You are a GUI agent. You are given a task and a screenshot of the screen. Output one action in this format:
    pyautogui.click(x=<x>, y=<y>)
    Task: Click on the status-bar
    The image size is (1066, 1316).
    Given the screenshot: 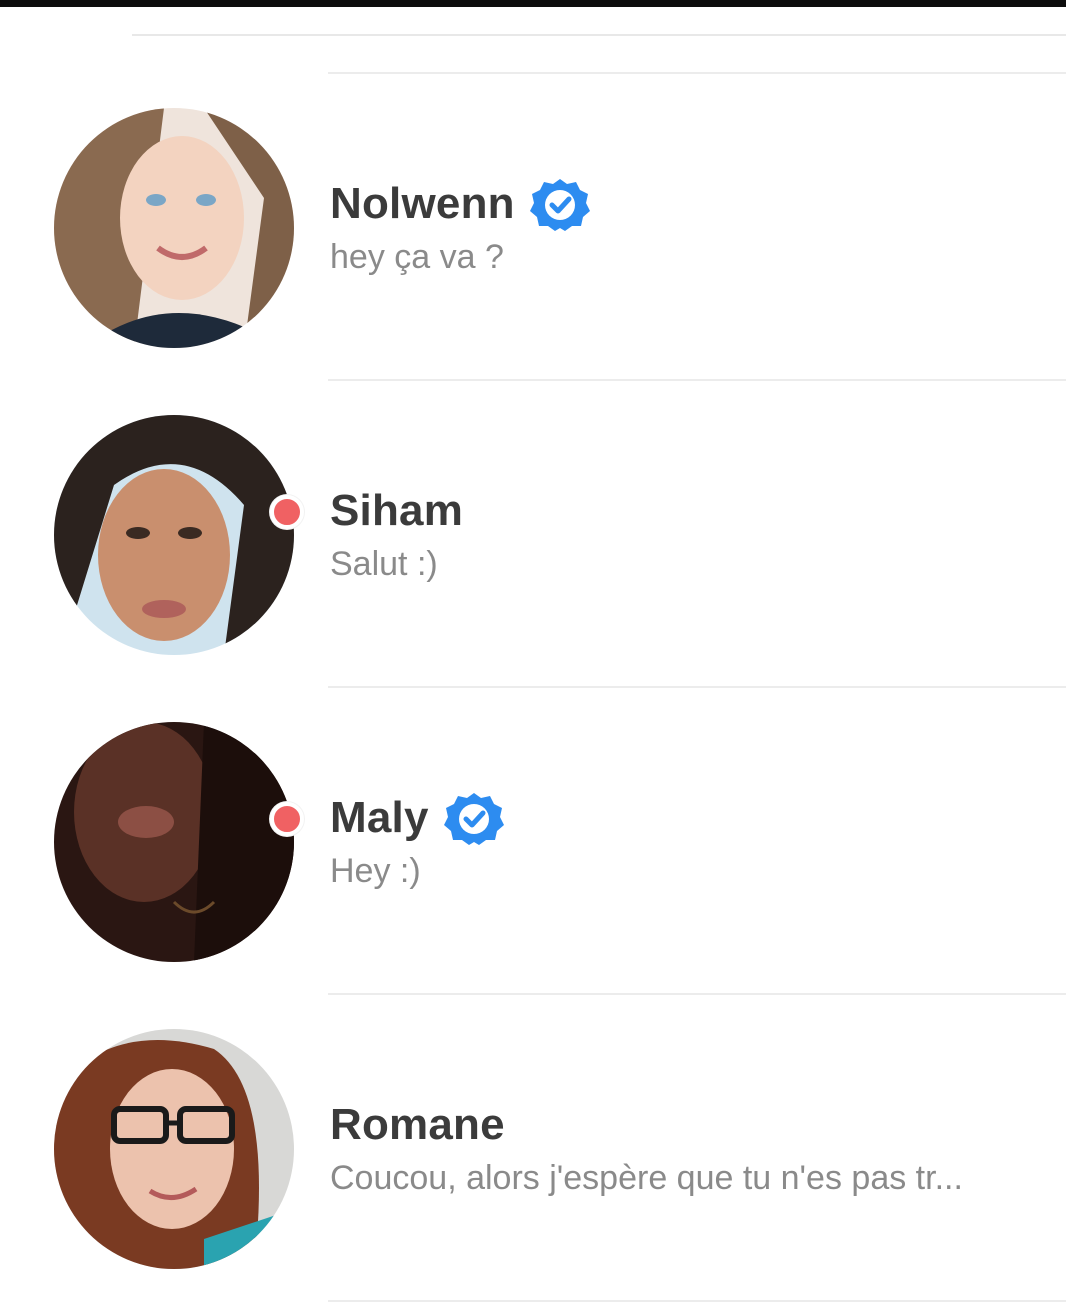 What is the action you would take?
    pyautogui.click(x=533, y=3)
    